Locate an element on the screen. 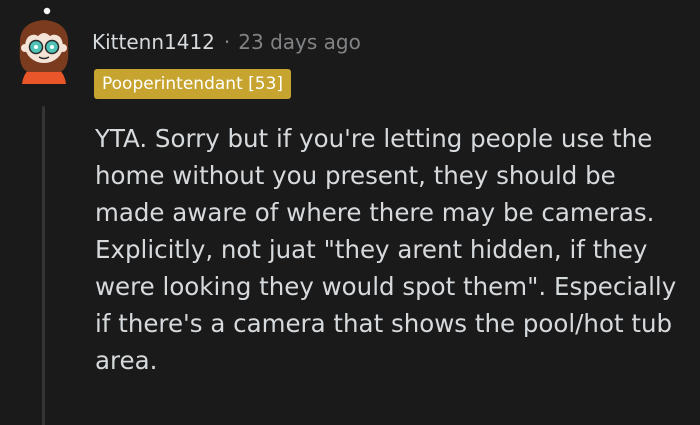 This screenshot has width=700, height=425. user-flair: Pooperintendant [53] is located at coordinates (193, 84).